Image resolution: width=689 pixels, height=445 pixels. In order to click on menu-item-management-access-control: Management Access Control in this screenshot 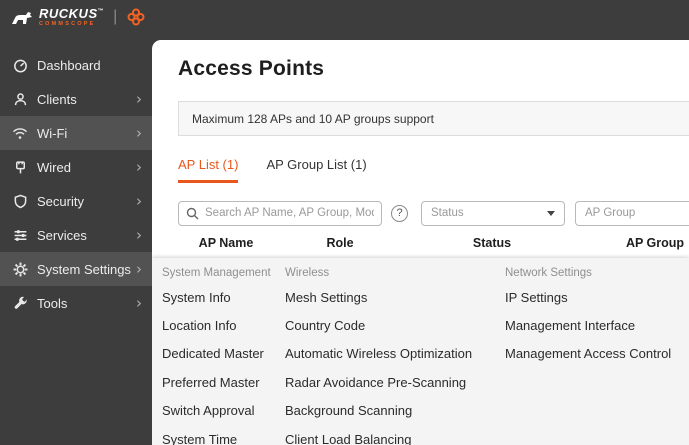, I will do `click(588, 354)`.